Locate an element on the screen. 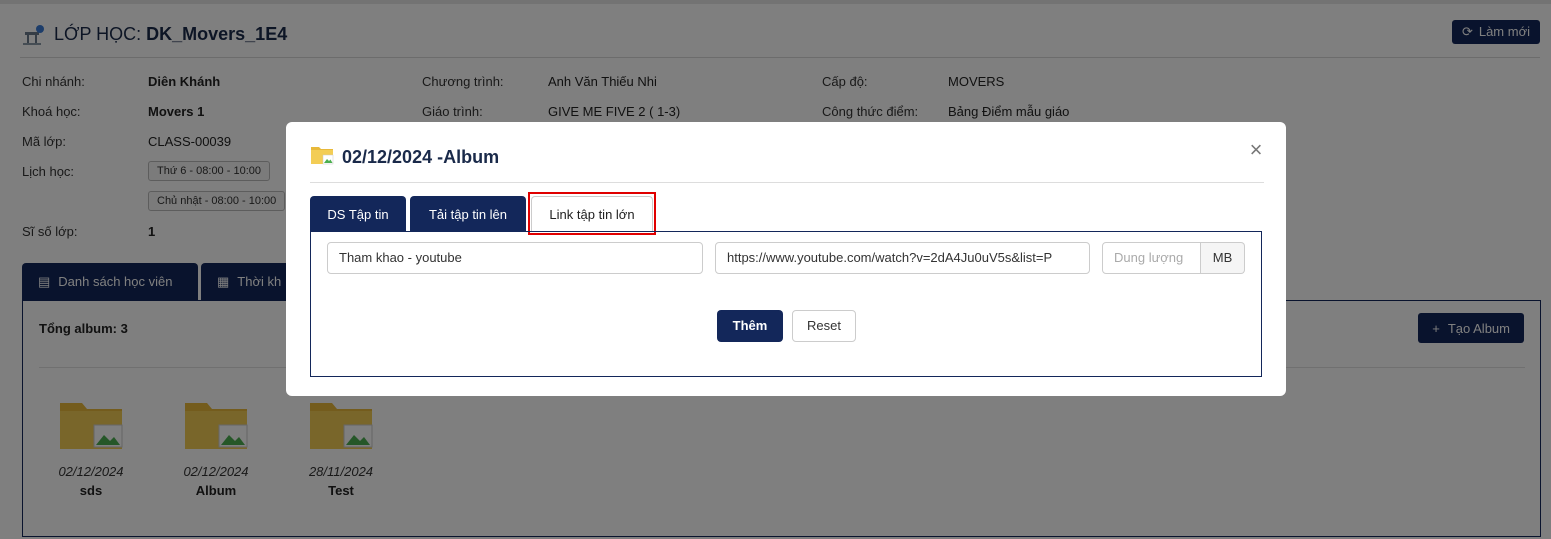 This screenshot has height=539, width=1551. divider is located at coordinates (787, 182).